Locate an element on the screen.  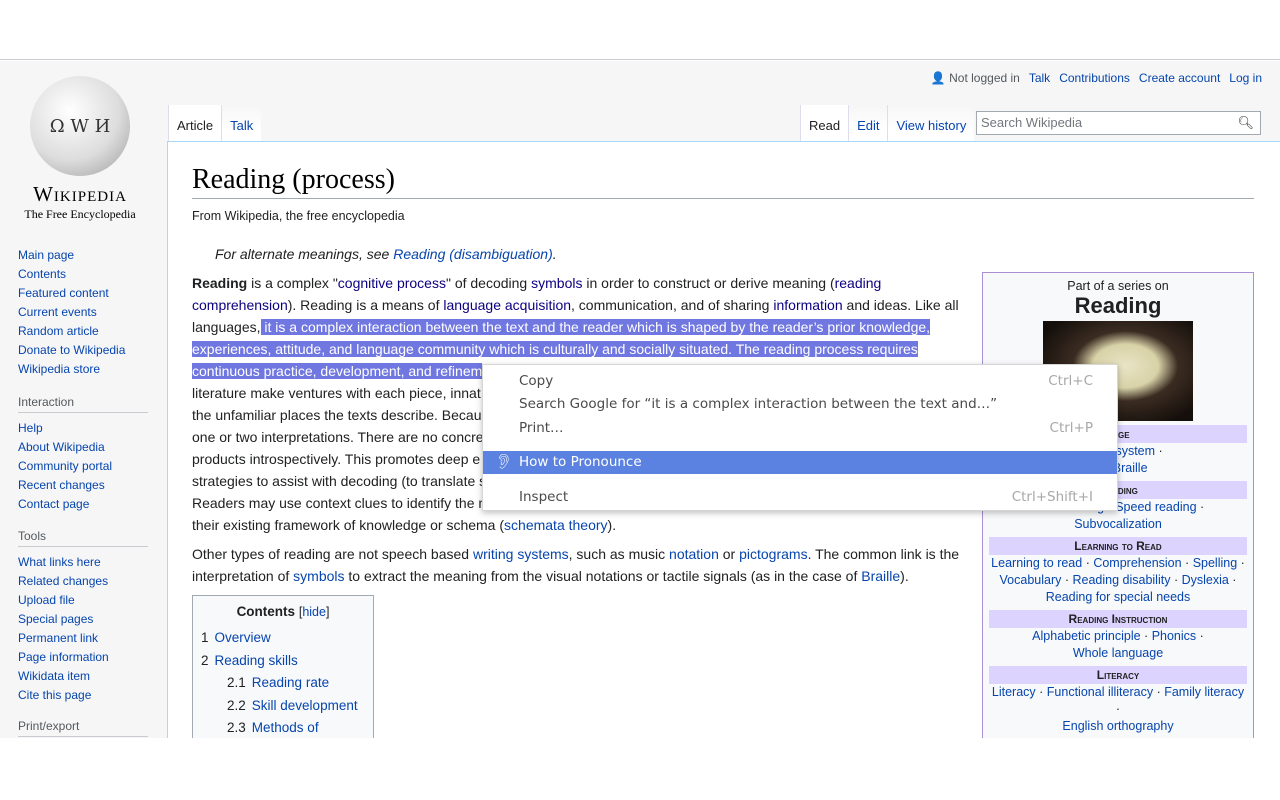
infobox-link: Subvocalization is located at coordinates (1118, 524).